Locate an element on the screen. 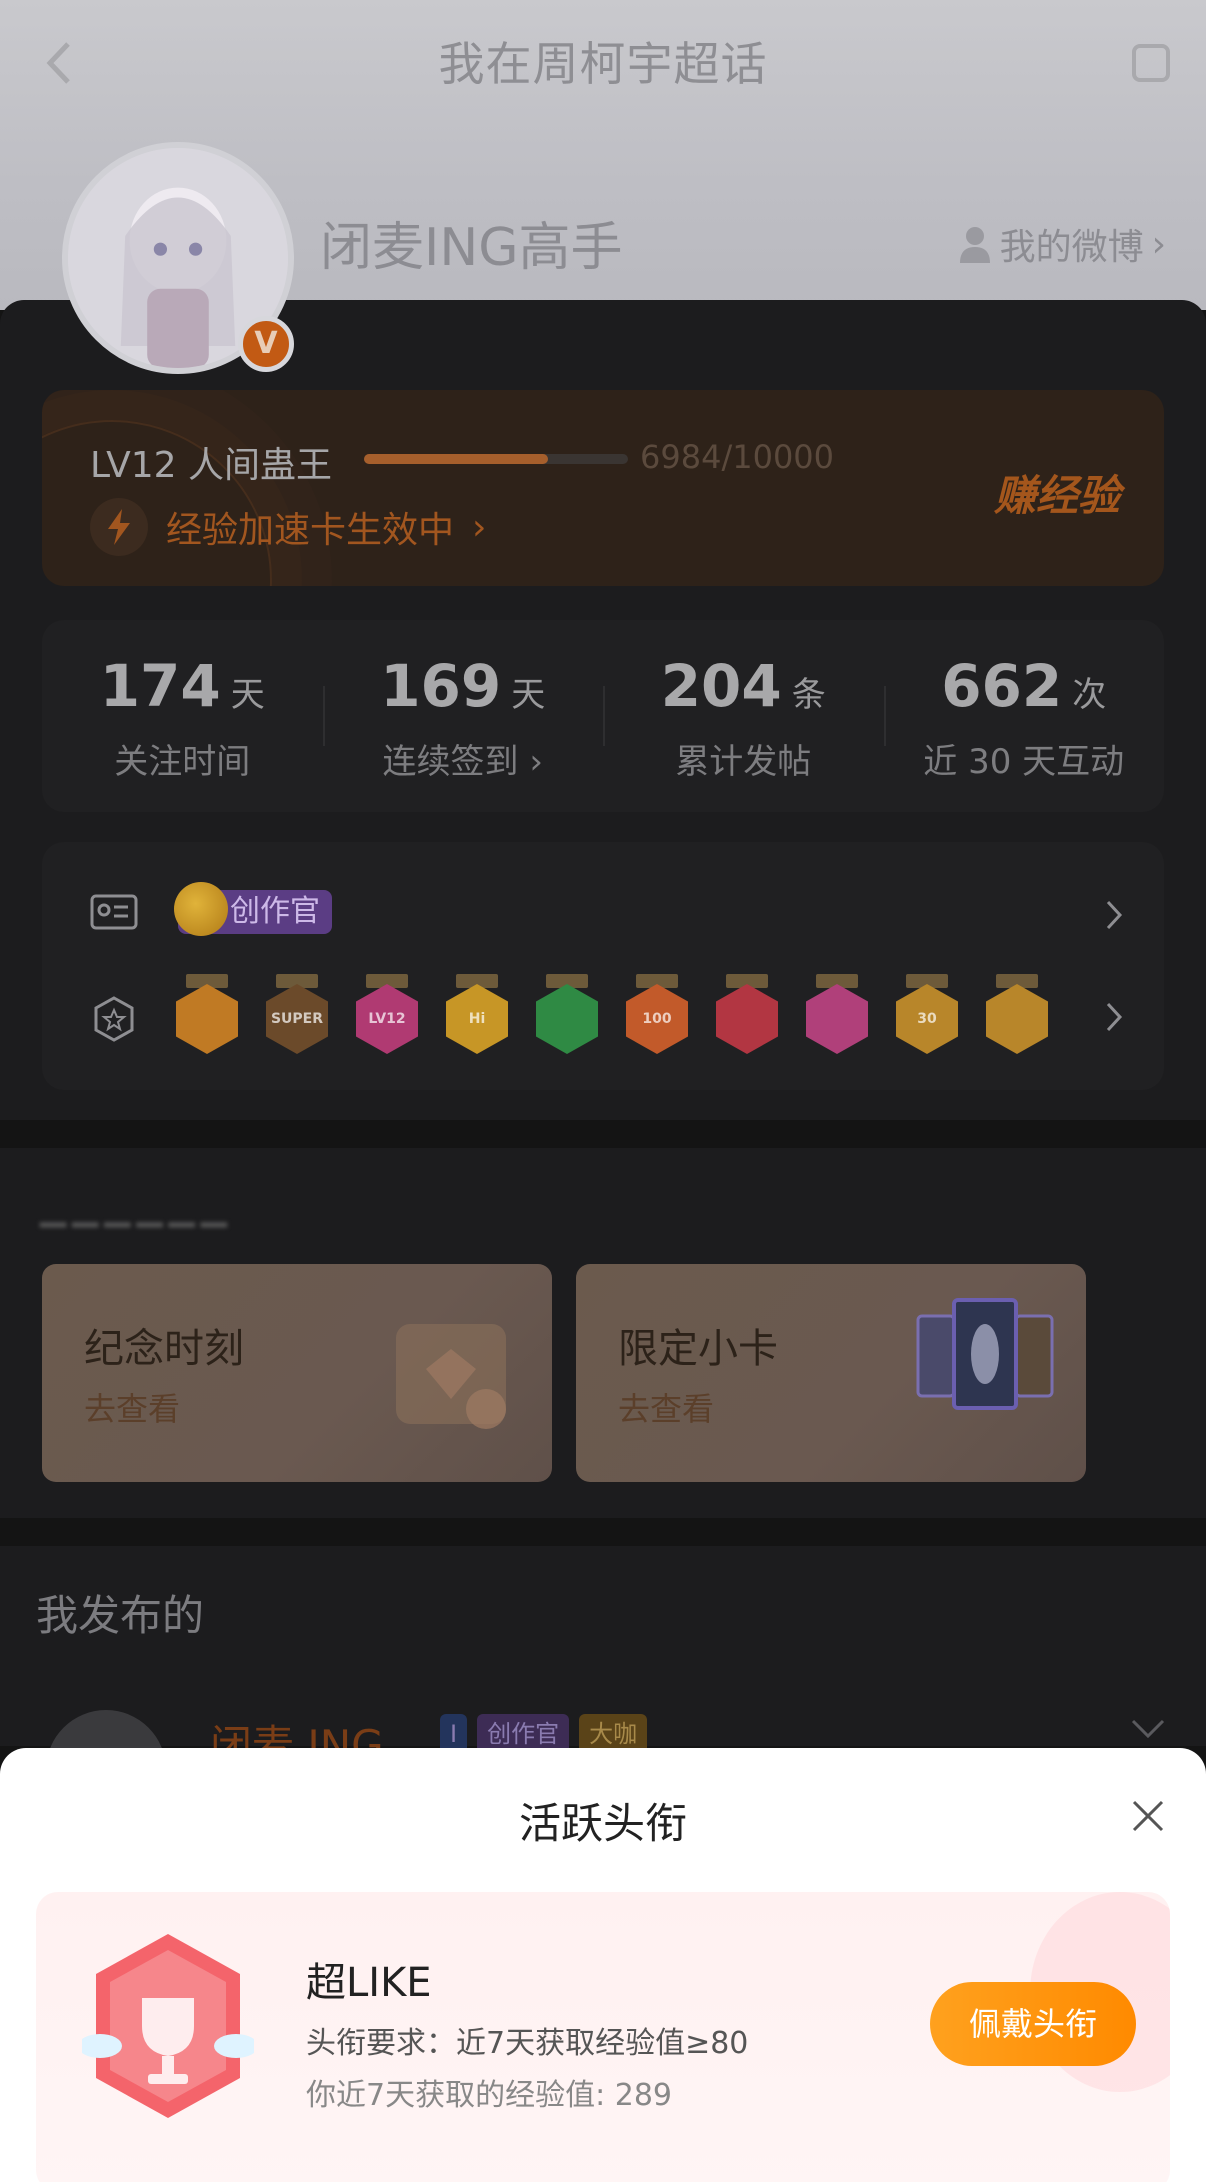  card-title: 纪念时刻 is located at coordinates (164, 1349).